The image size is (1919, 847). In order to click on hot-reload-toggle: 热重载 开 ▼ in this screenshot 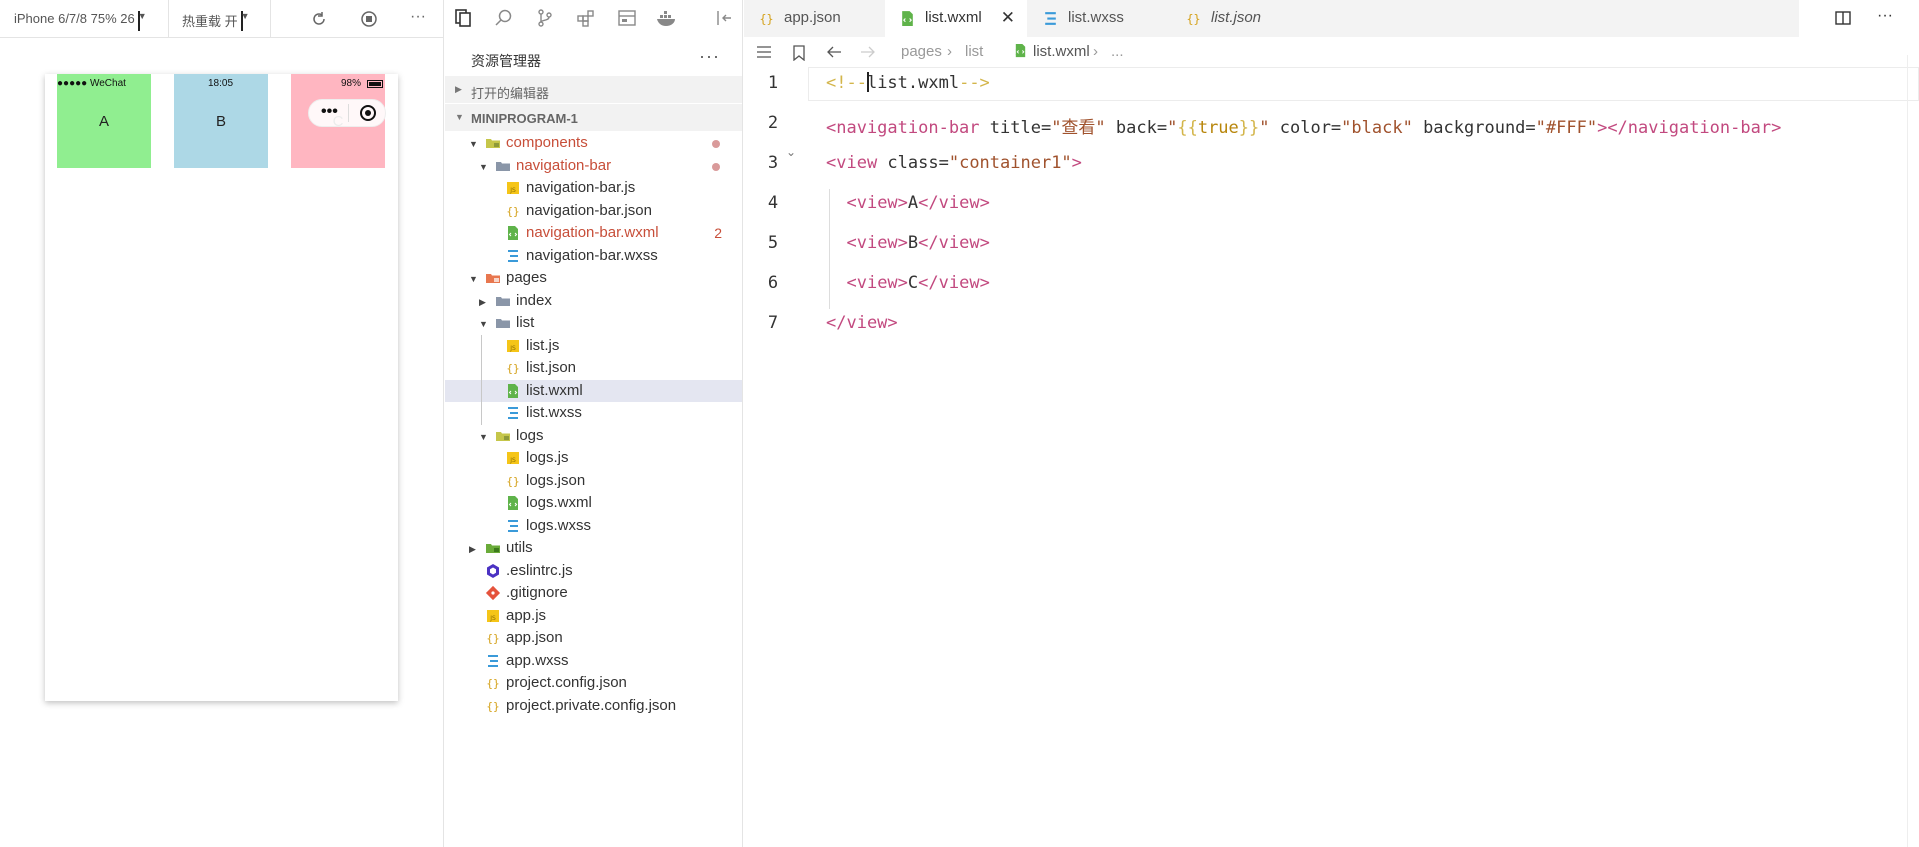, I will do `click(216, 21)`.